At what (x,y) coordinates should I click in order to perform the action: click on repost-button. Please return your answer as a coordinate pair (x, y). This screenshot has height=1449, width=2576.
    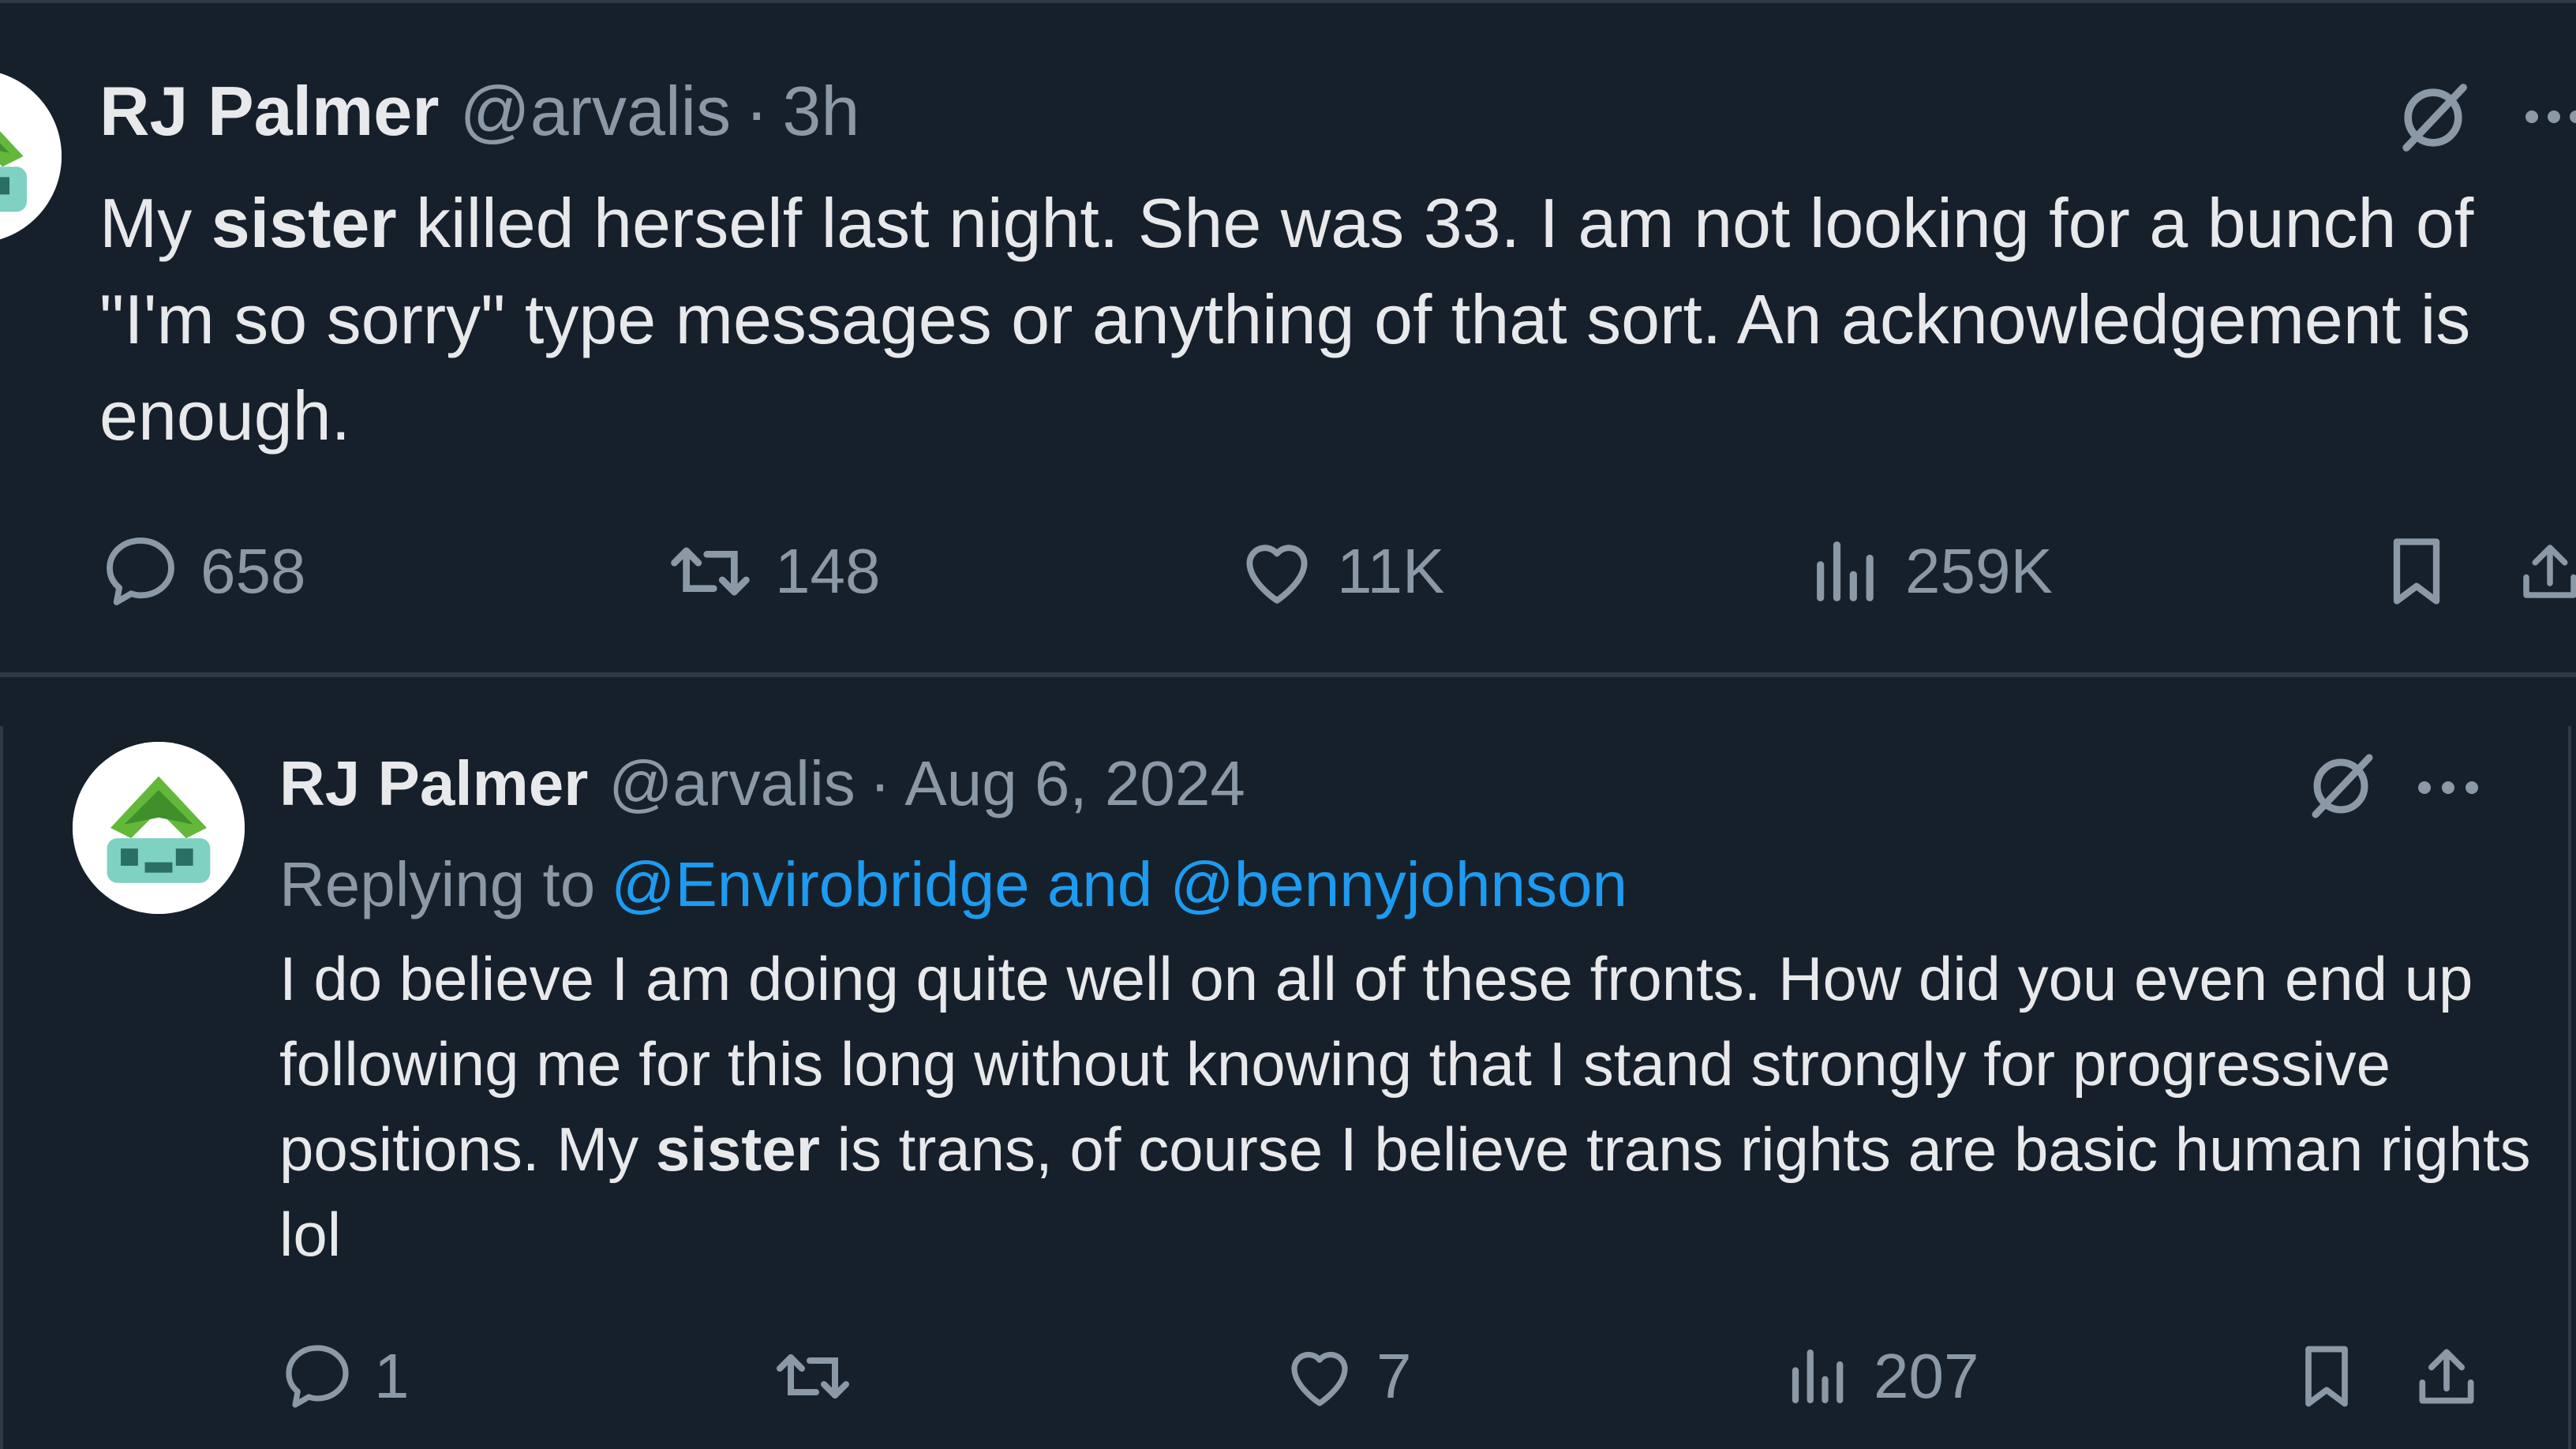
    Looking at the image, I should click on (822, 1376).